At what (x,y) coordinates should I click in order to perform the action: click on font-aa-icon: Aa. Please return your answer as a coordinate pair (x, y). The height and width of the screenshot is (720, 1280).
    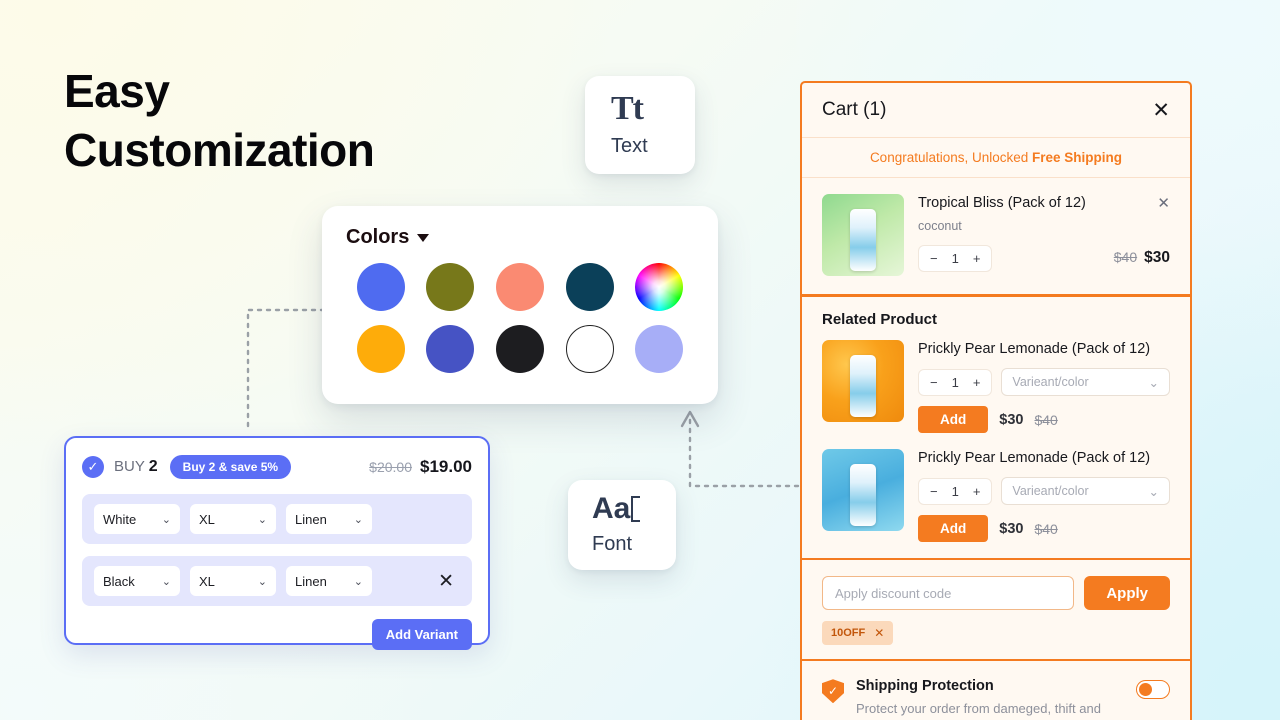
    Looking at the image, I should click on (610, 508).